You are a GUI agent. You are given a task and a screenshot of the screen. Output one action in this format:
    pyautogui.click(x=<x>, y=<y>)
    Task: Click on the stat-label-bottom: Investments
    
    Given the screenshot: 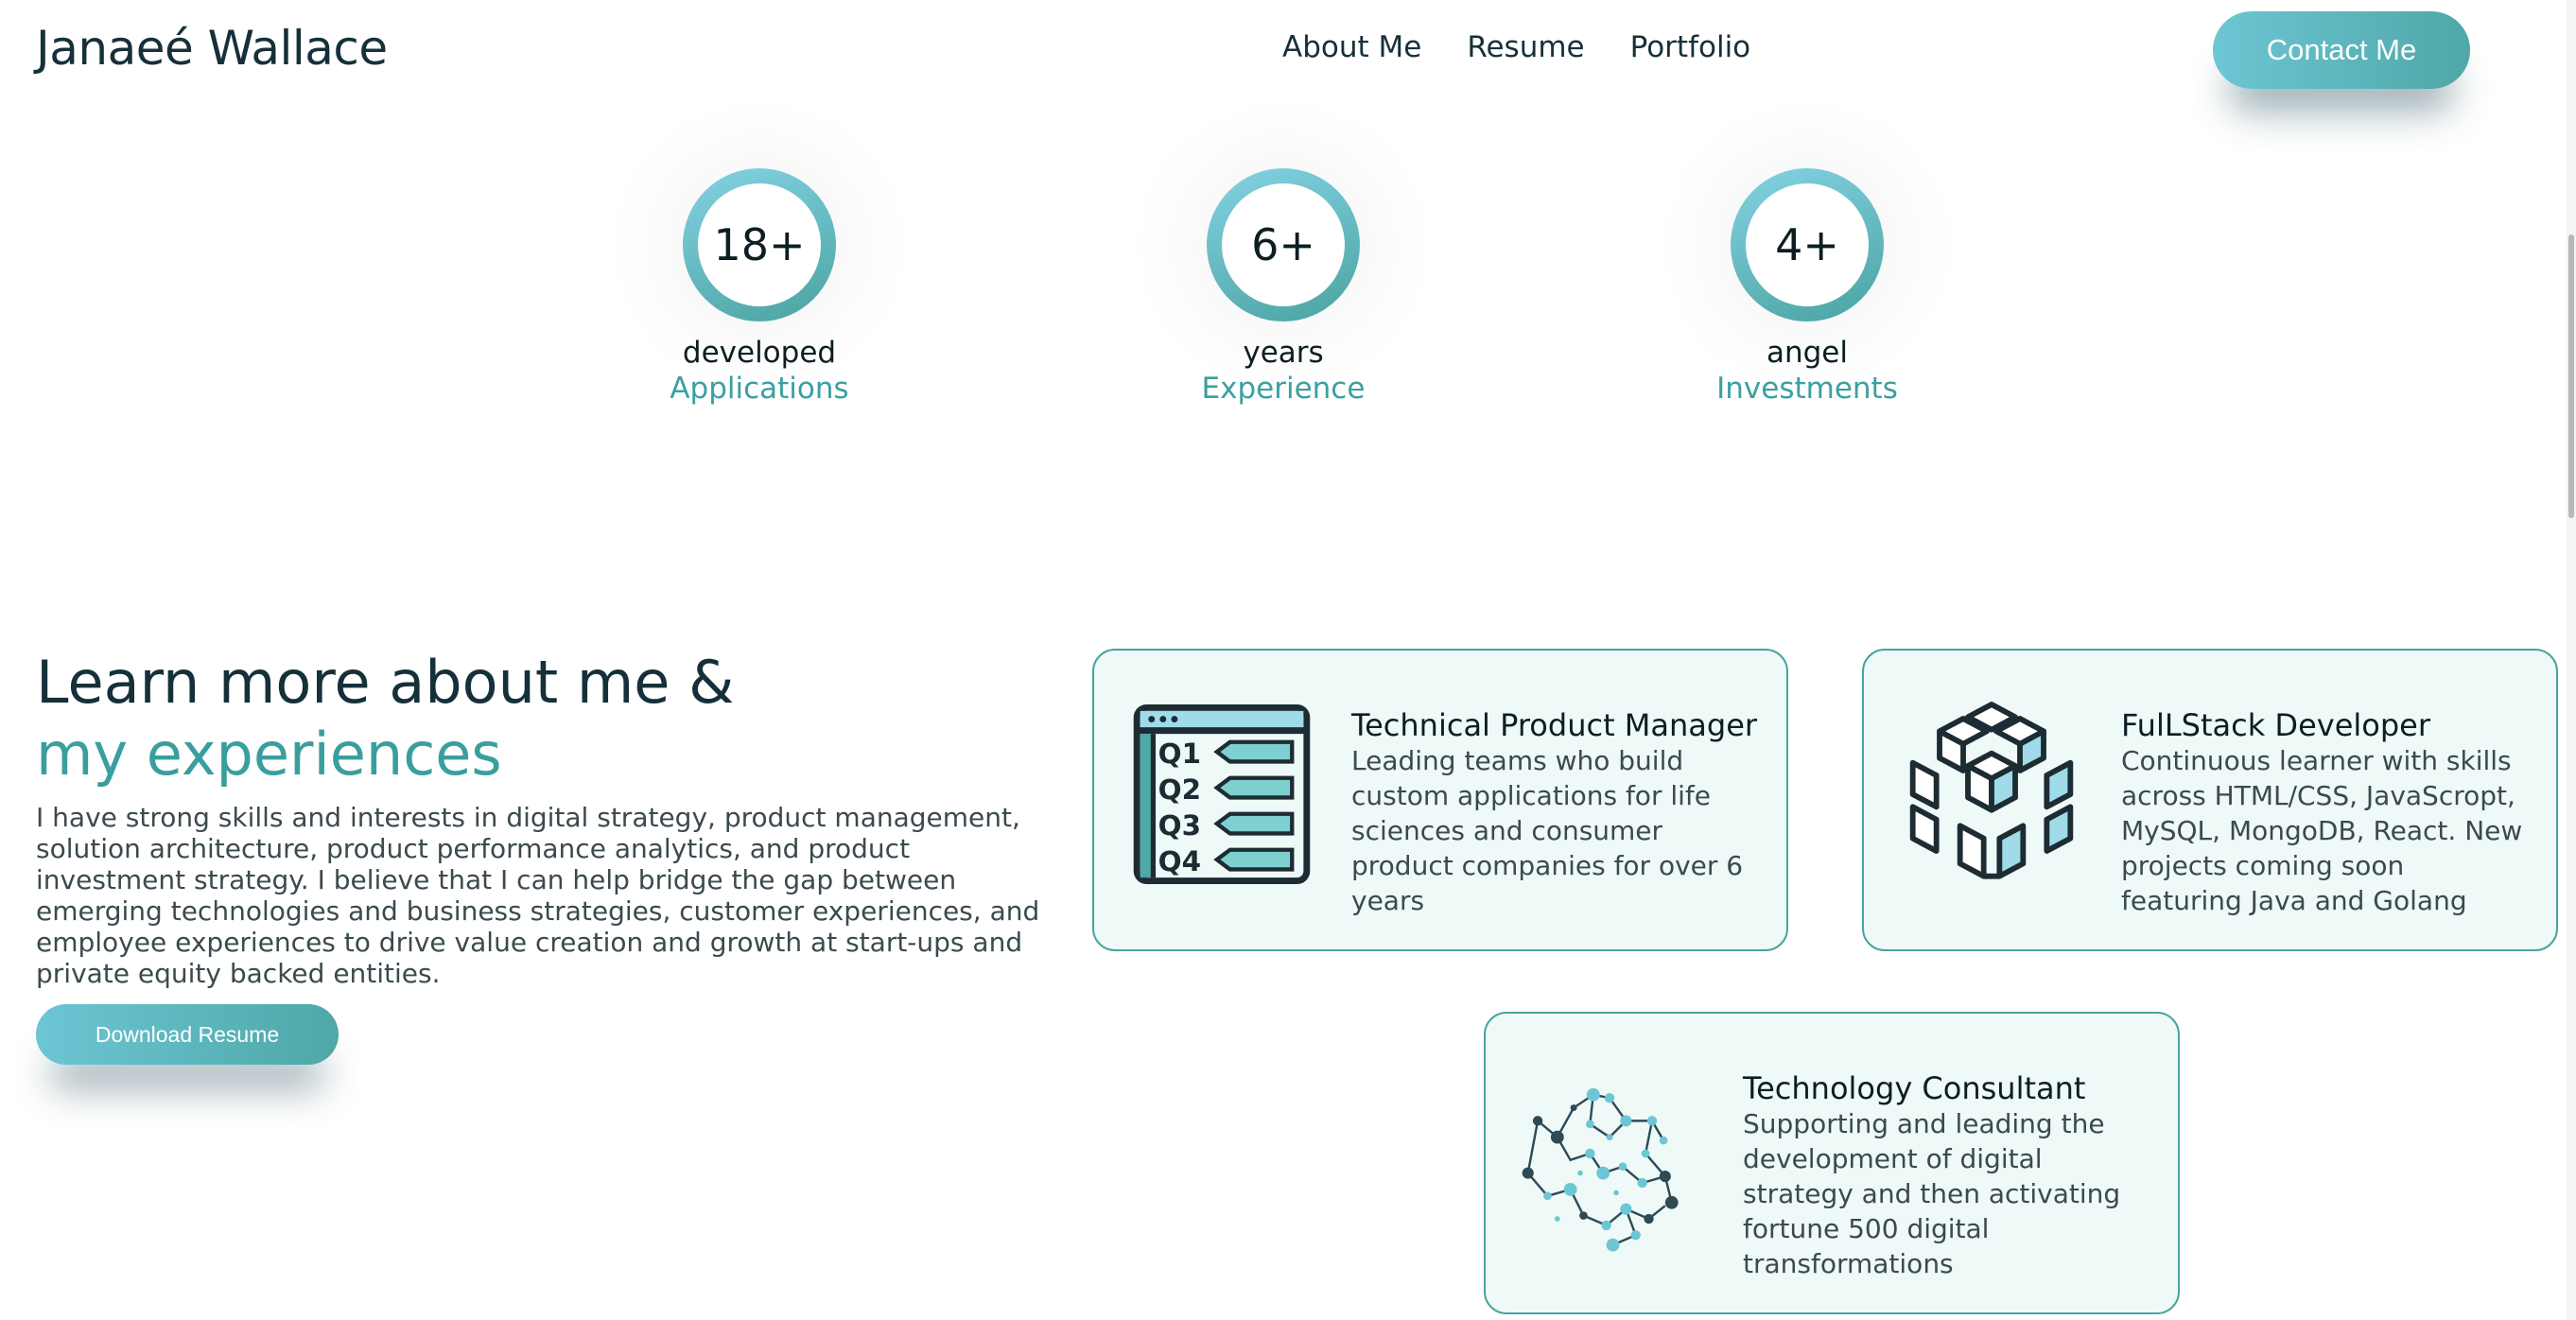 What is the action you would take?
    pyautogui.click(x=1807, y=389)
    